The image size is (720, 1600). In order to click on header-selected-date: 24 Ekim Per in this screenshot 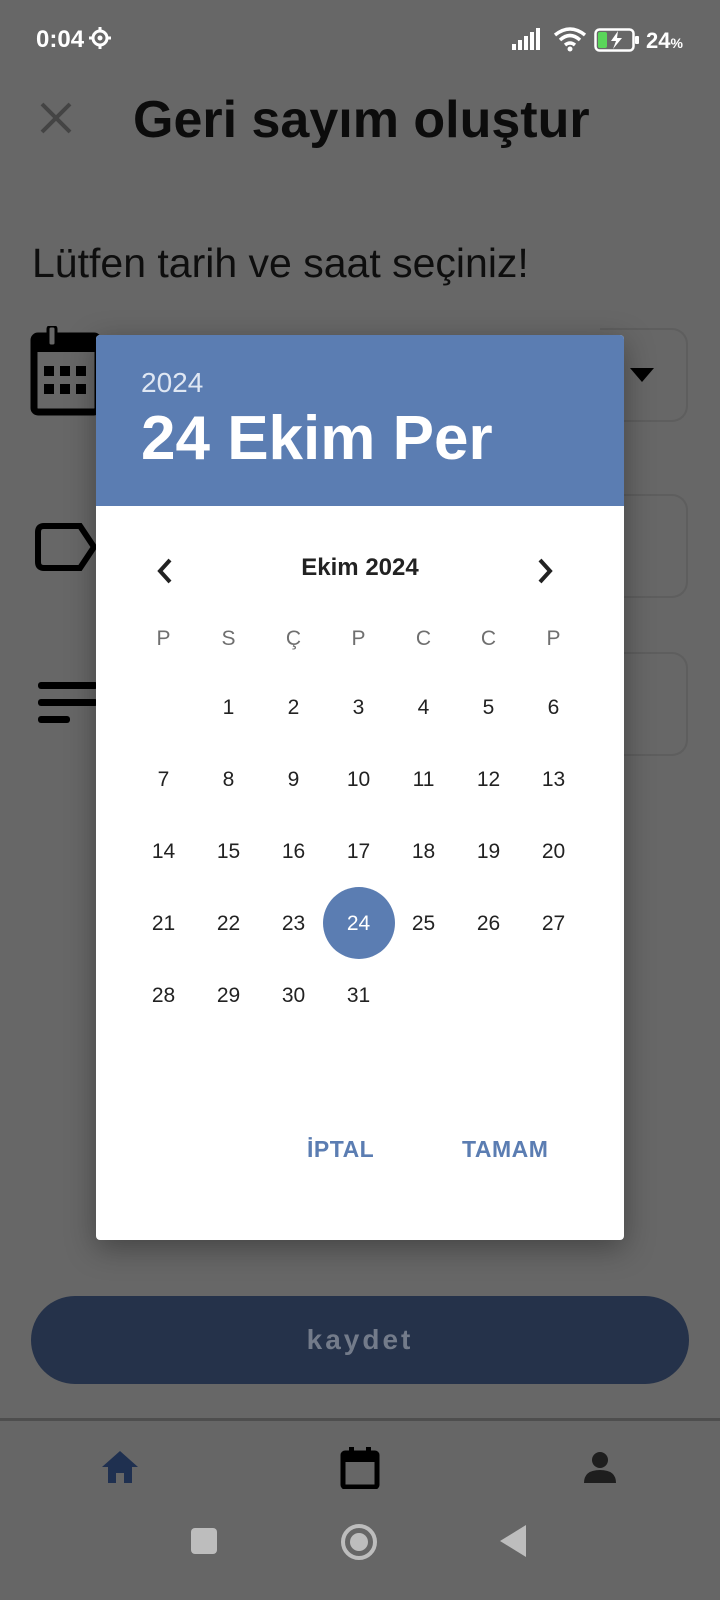, I will do `click(317, 438)`.